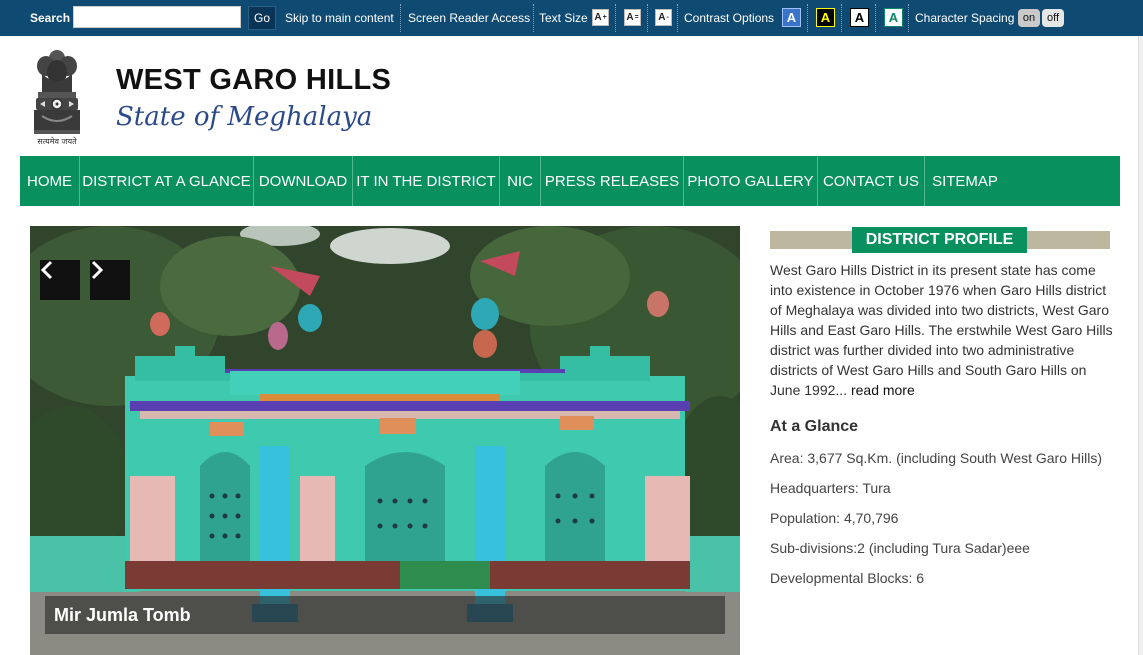 The image size is (1143, 655). Describe the element at coordinates (939, 240) in the screenshot. I see `district-profile-heading: DISTRICT PROFILE` at that location.